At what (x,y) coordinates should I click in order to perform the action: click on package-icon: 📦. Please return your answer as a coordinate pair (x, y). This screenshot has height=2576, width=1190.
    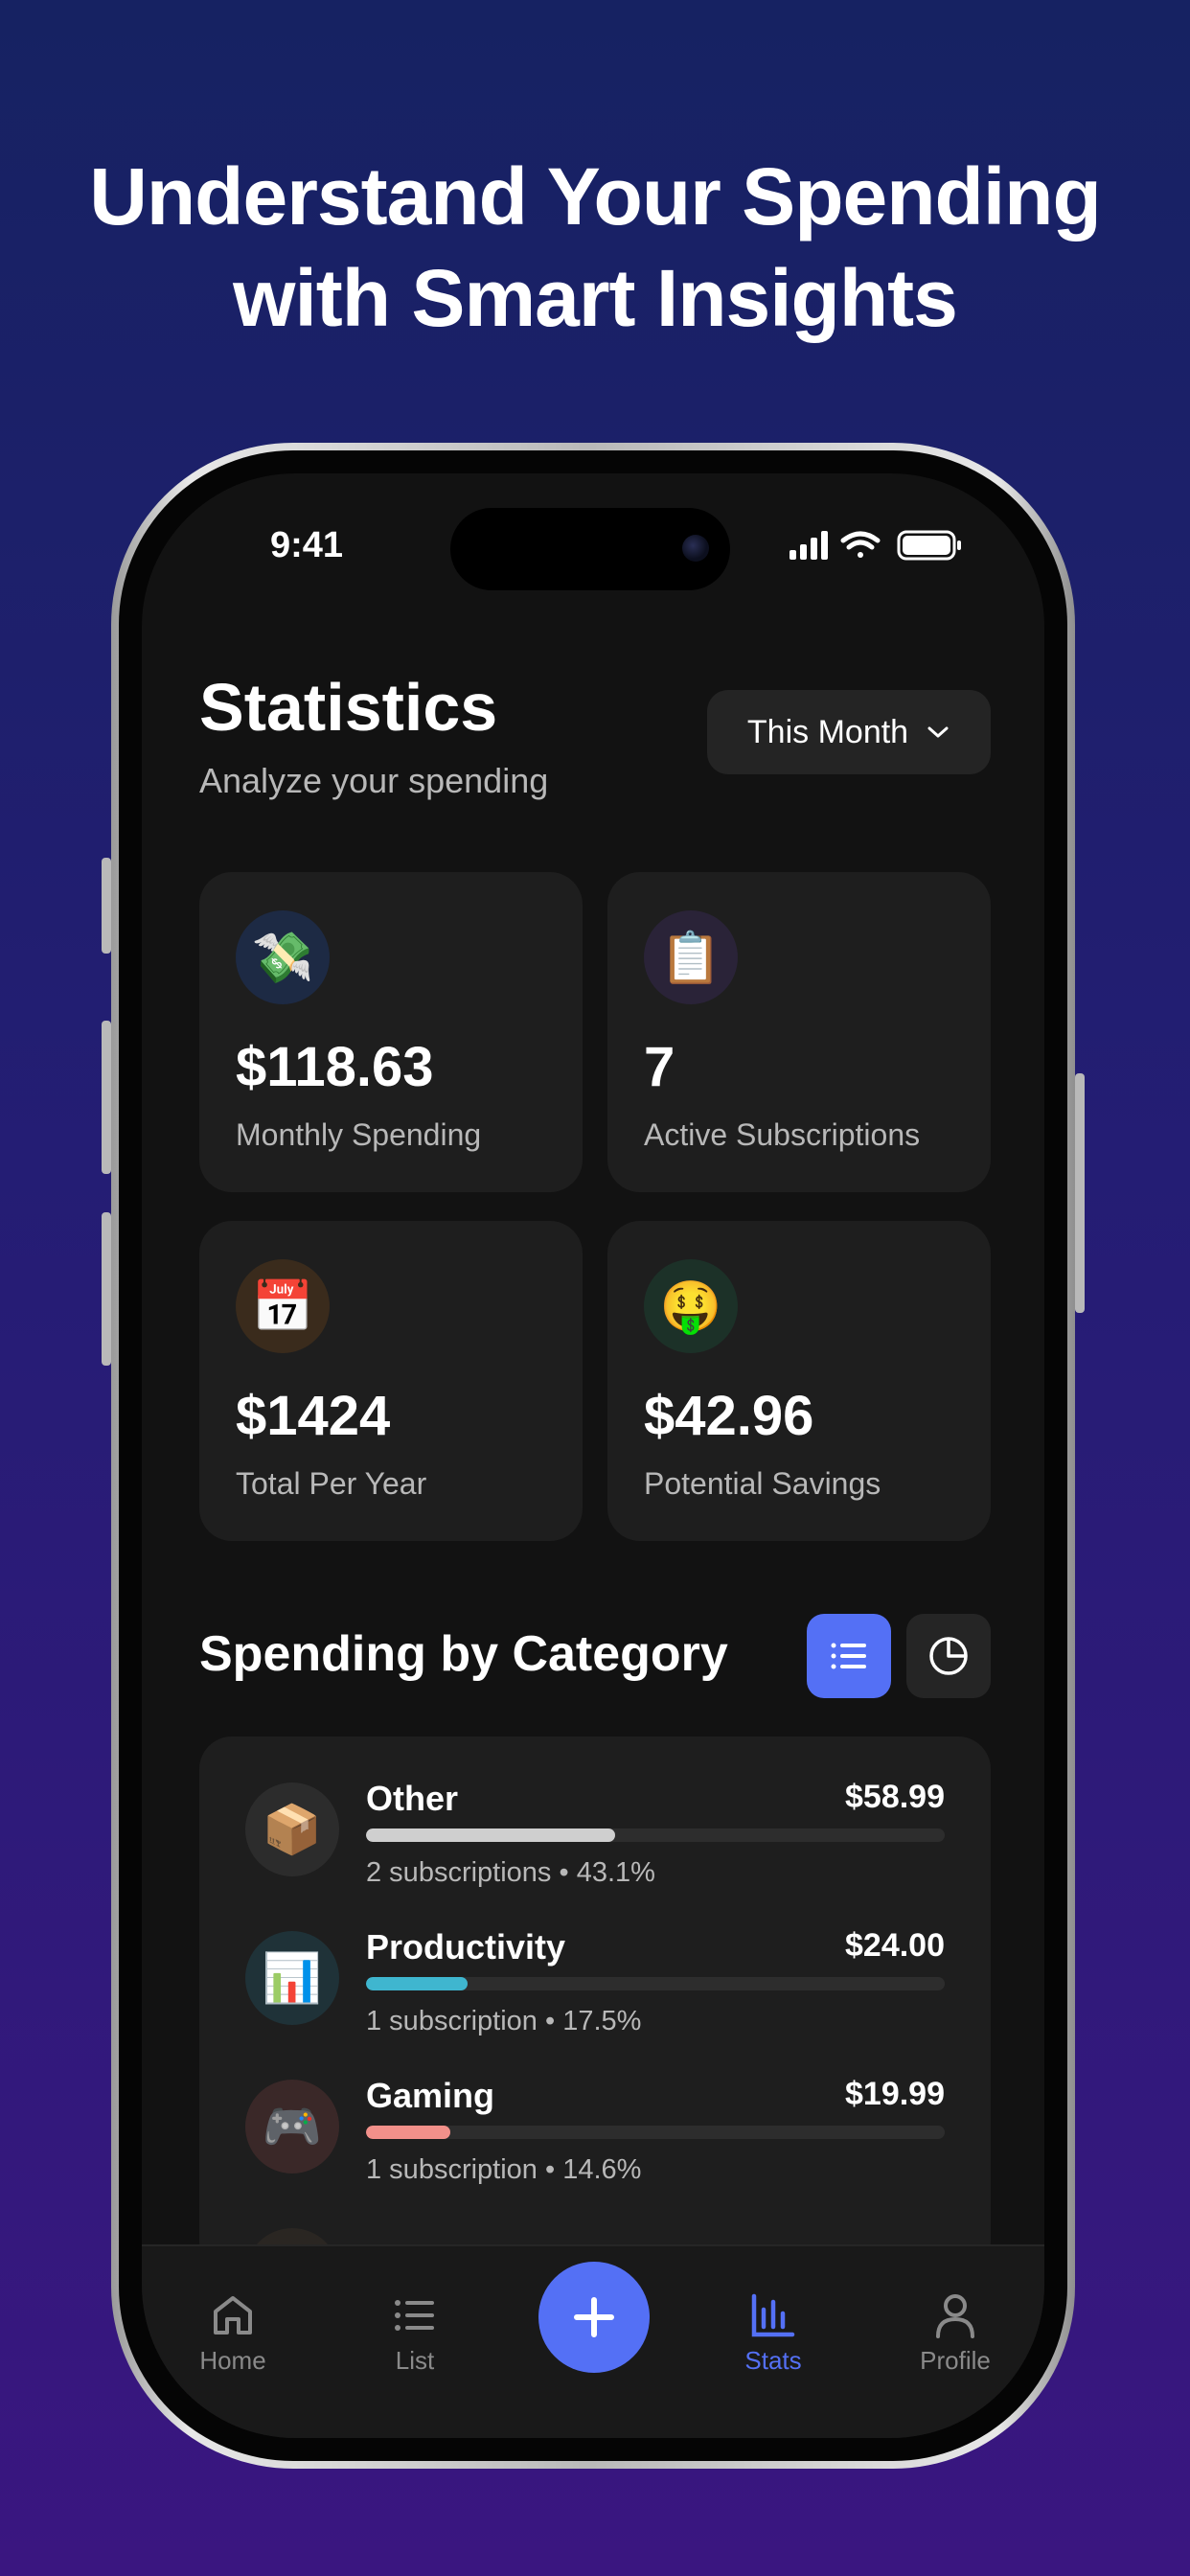
    Looking at the image, I should click on (292, 1829).